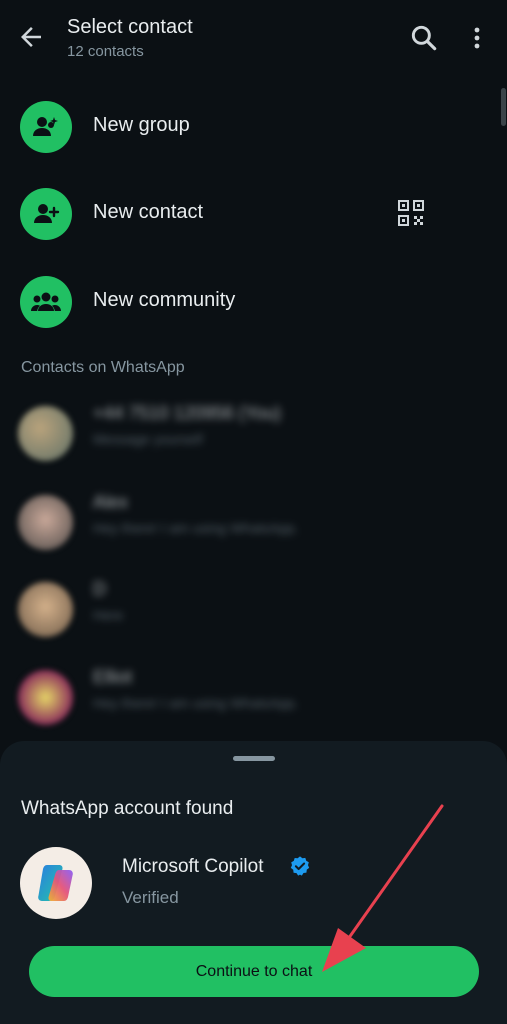 This screenshot has width=507, height=1024. I want to click on new-group-label: New group, so click(141, 125).